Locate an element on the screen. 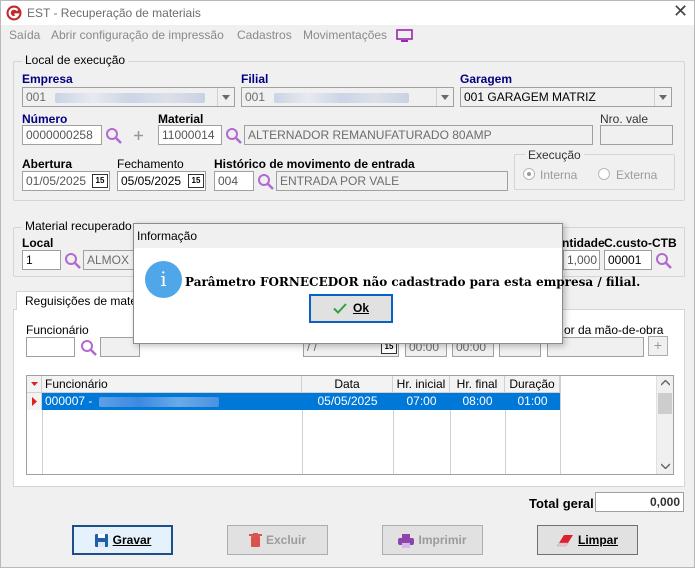 The width and height of the screenshot is (695, 568). trash-icon is located at coordinates (255, 540).